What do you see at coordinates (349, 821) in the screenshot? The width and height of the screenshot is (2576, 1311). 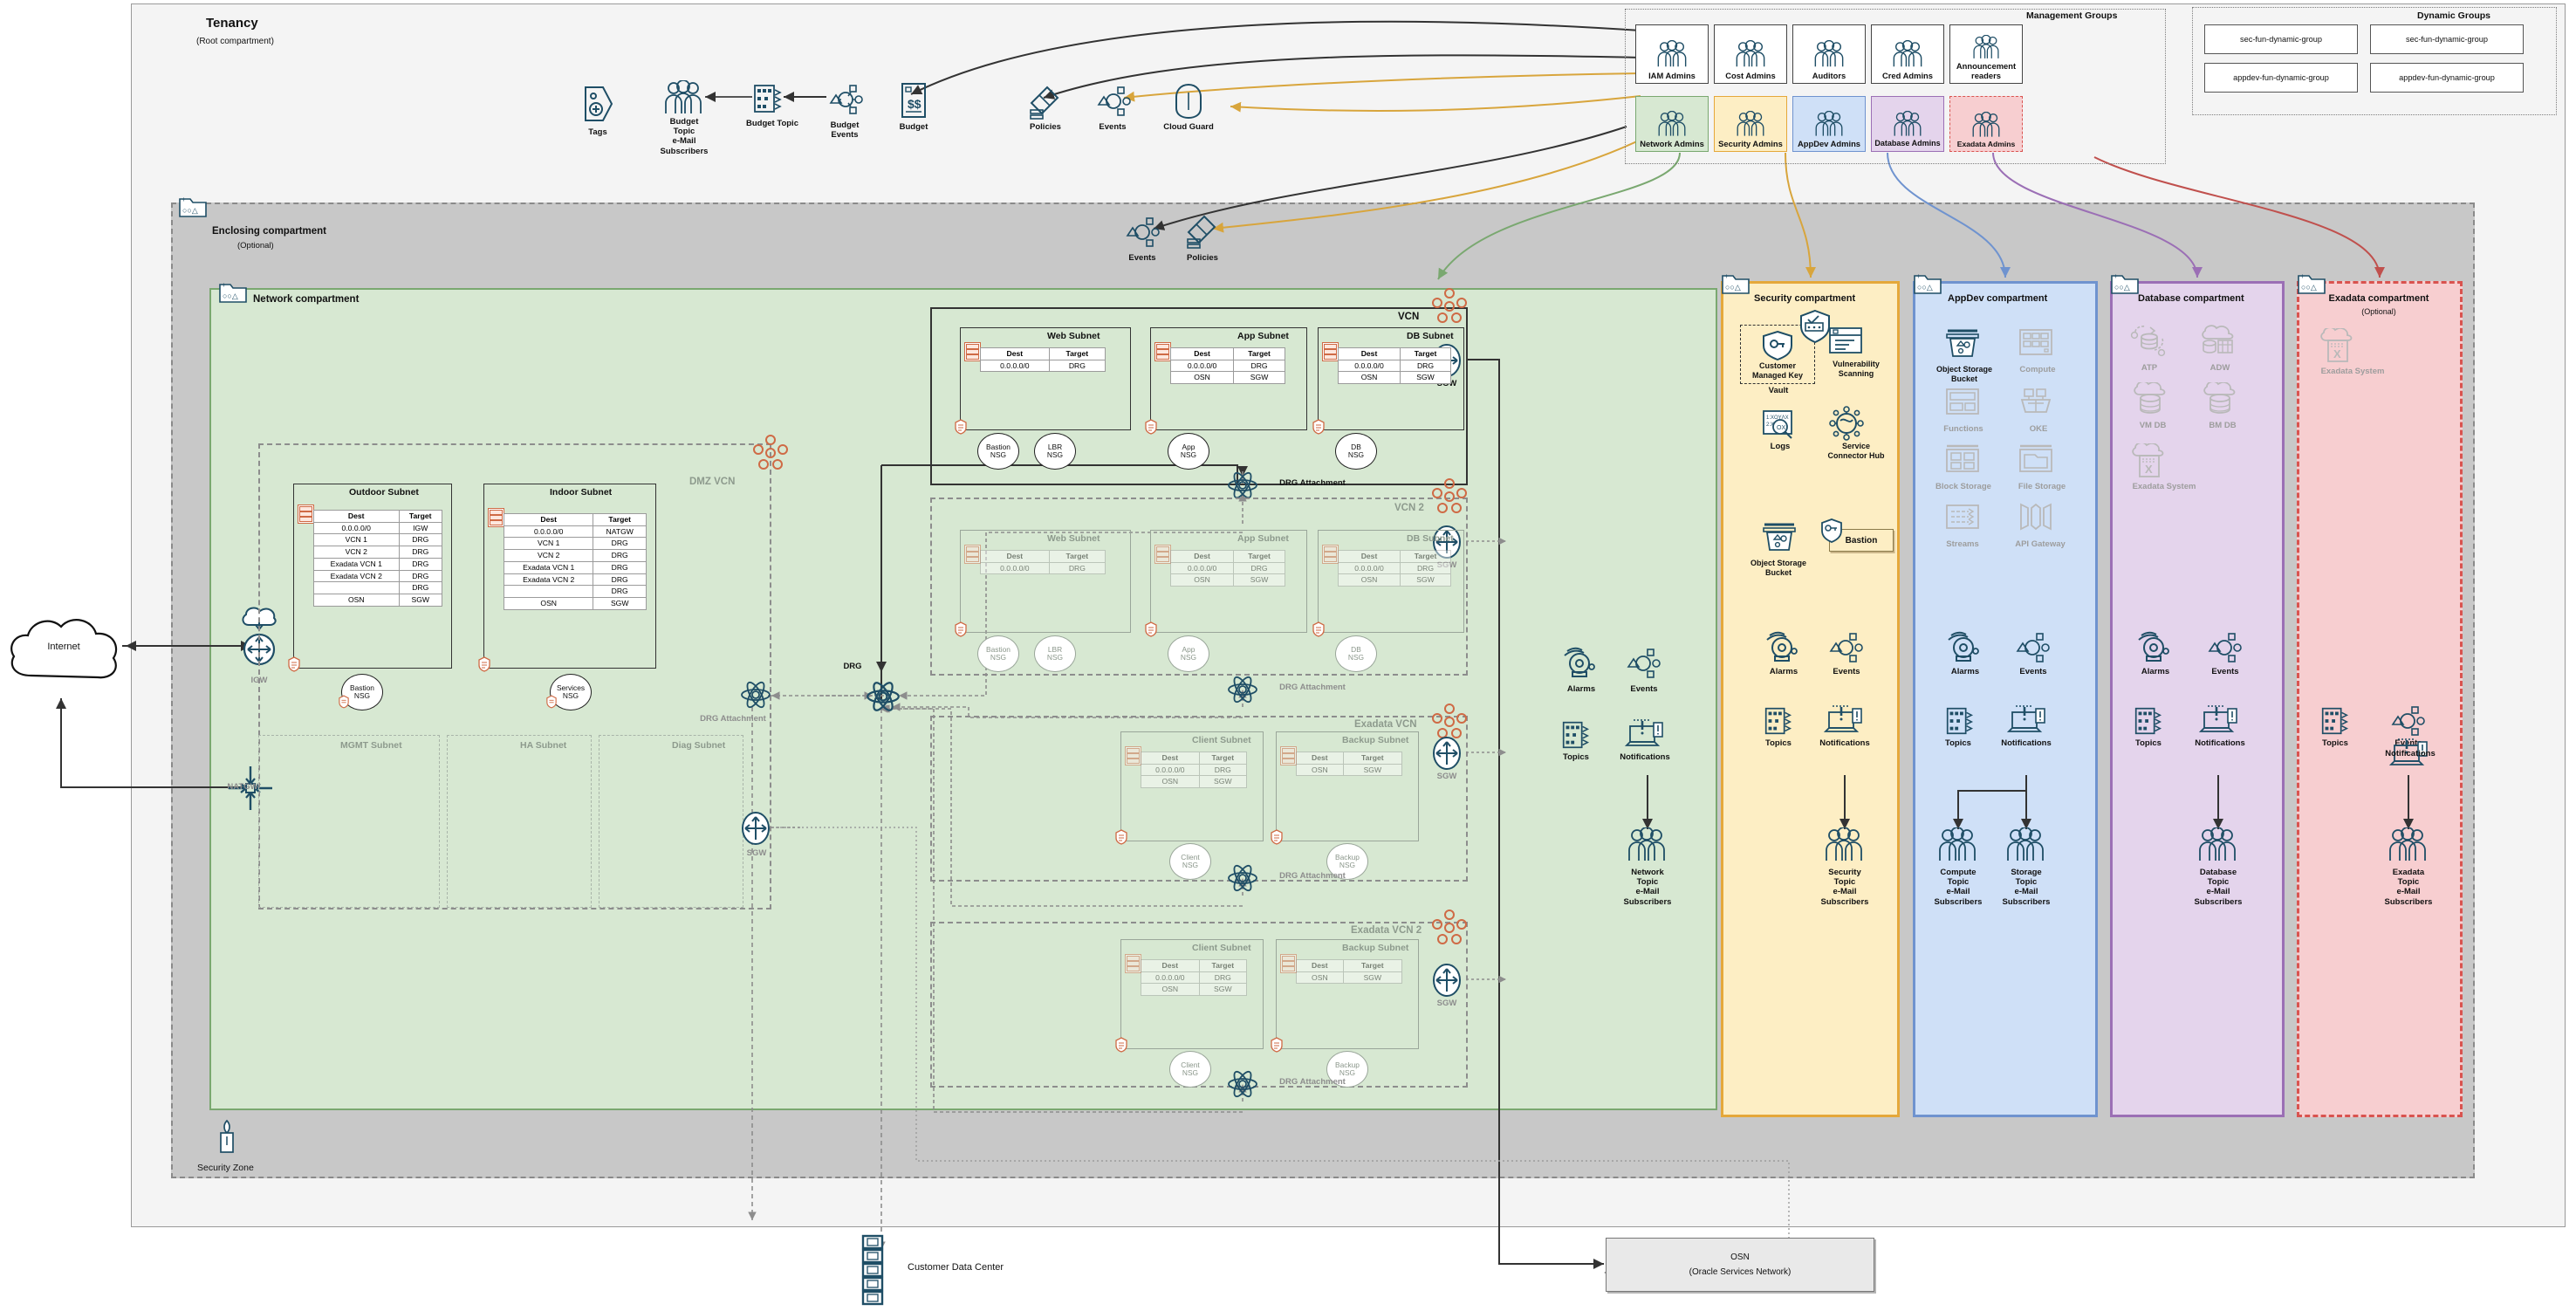 I see `subnet-mgmt` at bounding box center [349, 821].